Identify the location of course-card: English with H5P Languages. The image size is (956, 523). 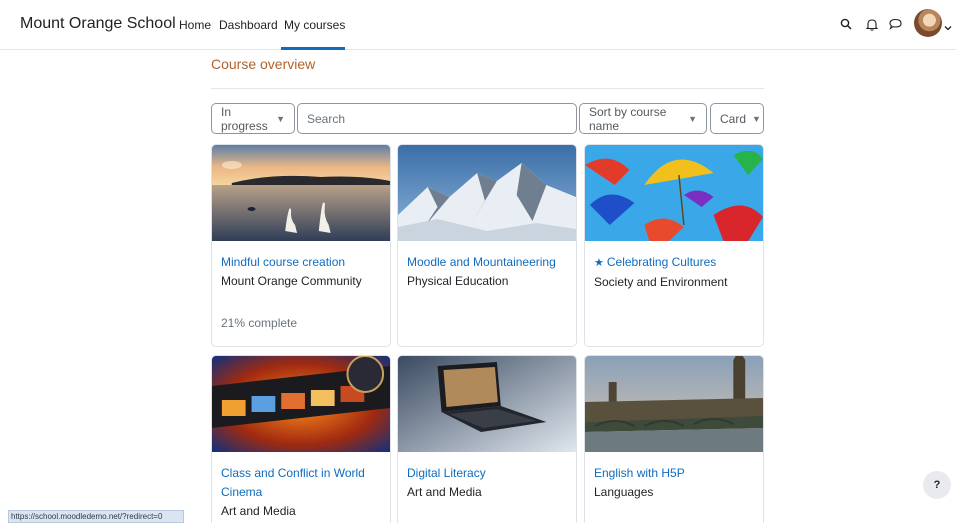
(674, 439).